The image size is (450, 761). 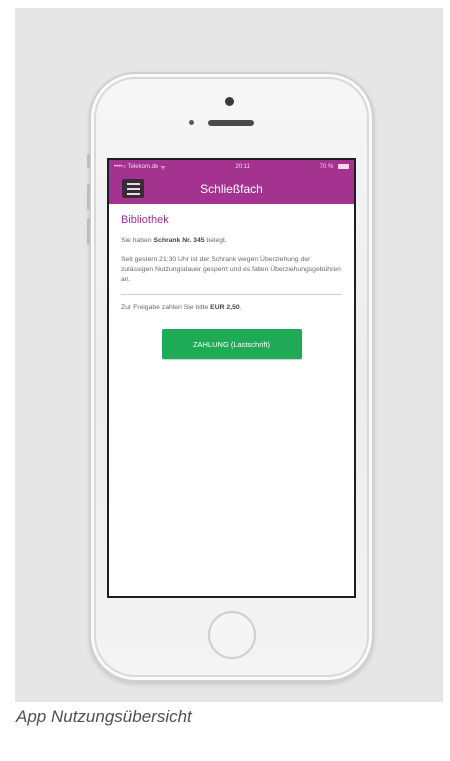 I want to click on status-battery: 70 %, so click(x=334, y=167).